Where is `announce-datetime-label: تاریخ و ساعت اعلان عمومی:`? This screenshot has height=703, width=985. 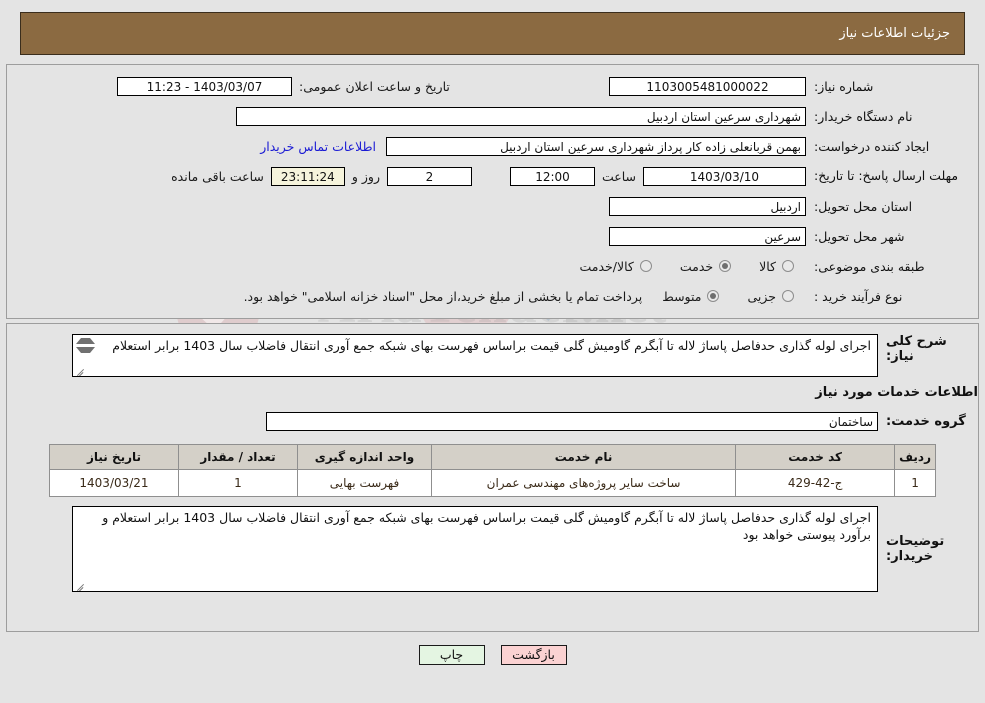 announce-datetime-label: تاریخ و ساعت اعلان عمومی: is located at coordinates (374, 86).